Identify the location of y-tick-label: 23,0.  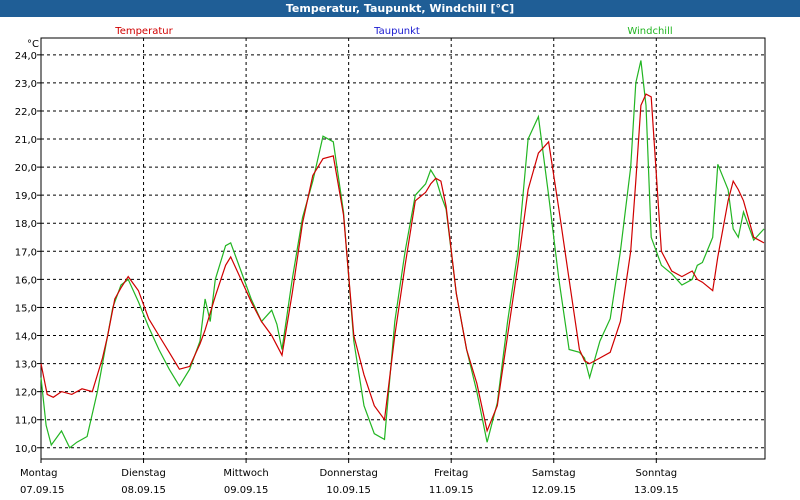
(26, 84).